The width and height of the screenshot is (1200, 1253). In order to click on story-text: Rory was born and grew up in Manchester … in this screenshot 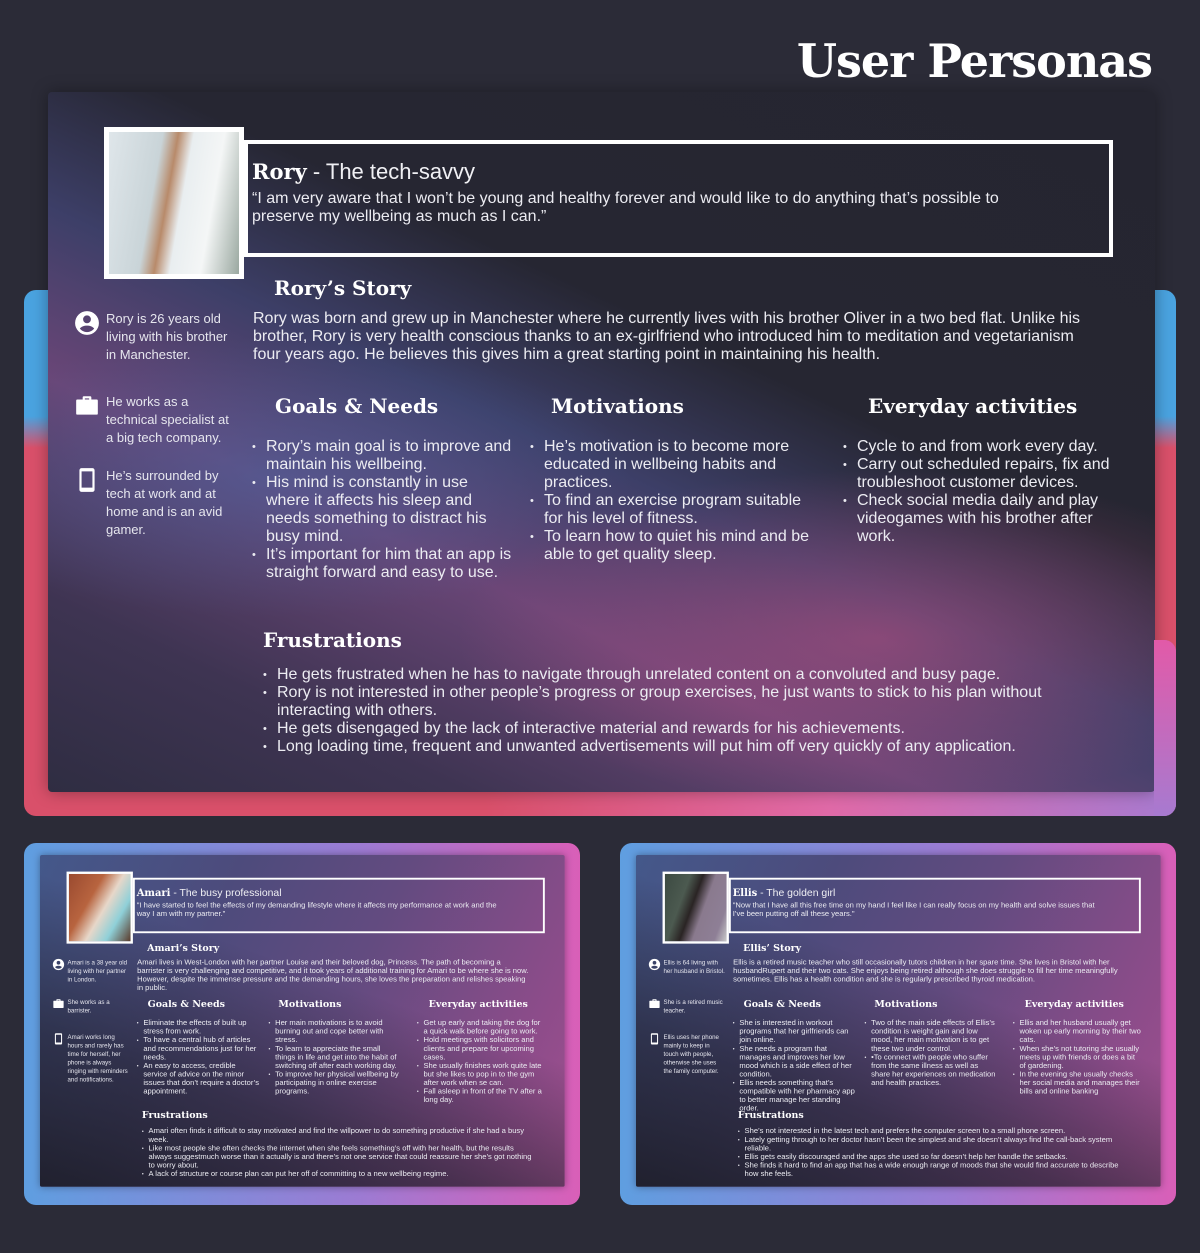, I will do `click(667, 336)`.